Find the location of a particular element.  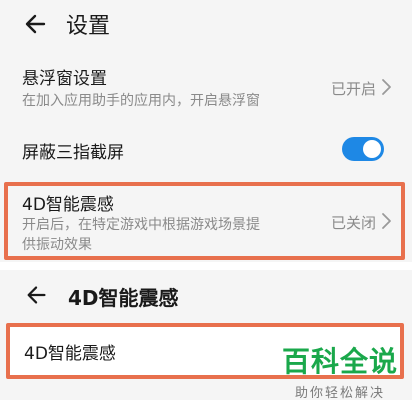

row-title: 悬浮窗设置 is located at coordinates (64, 79).